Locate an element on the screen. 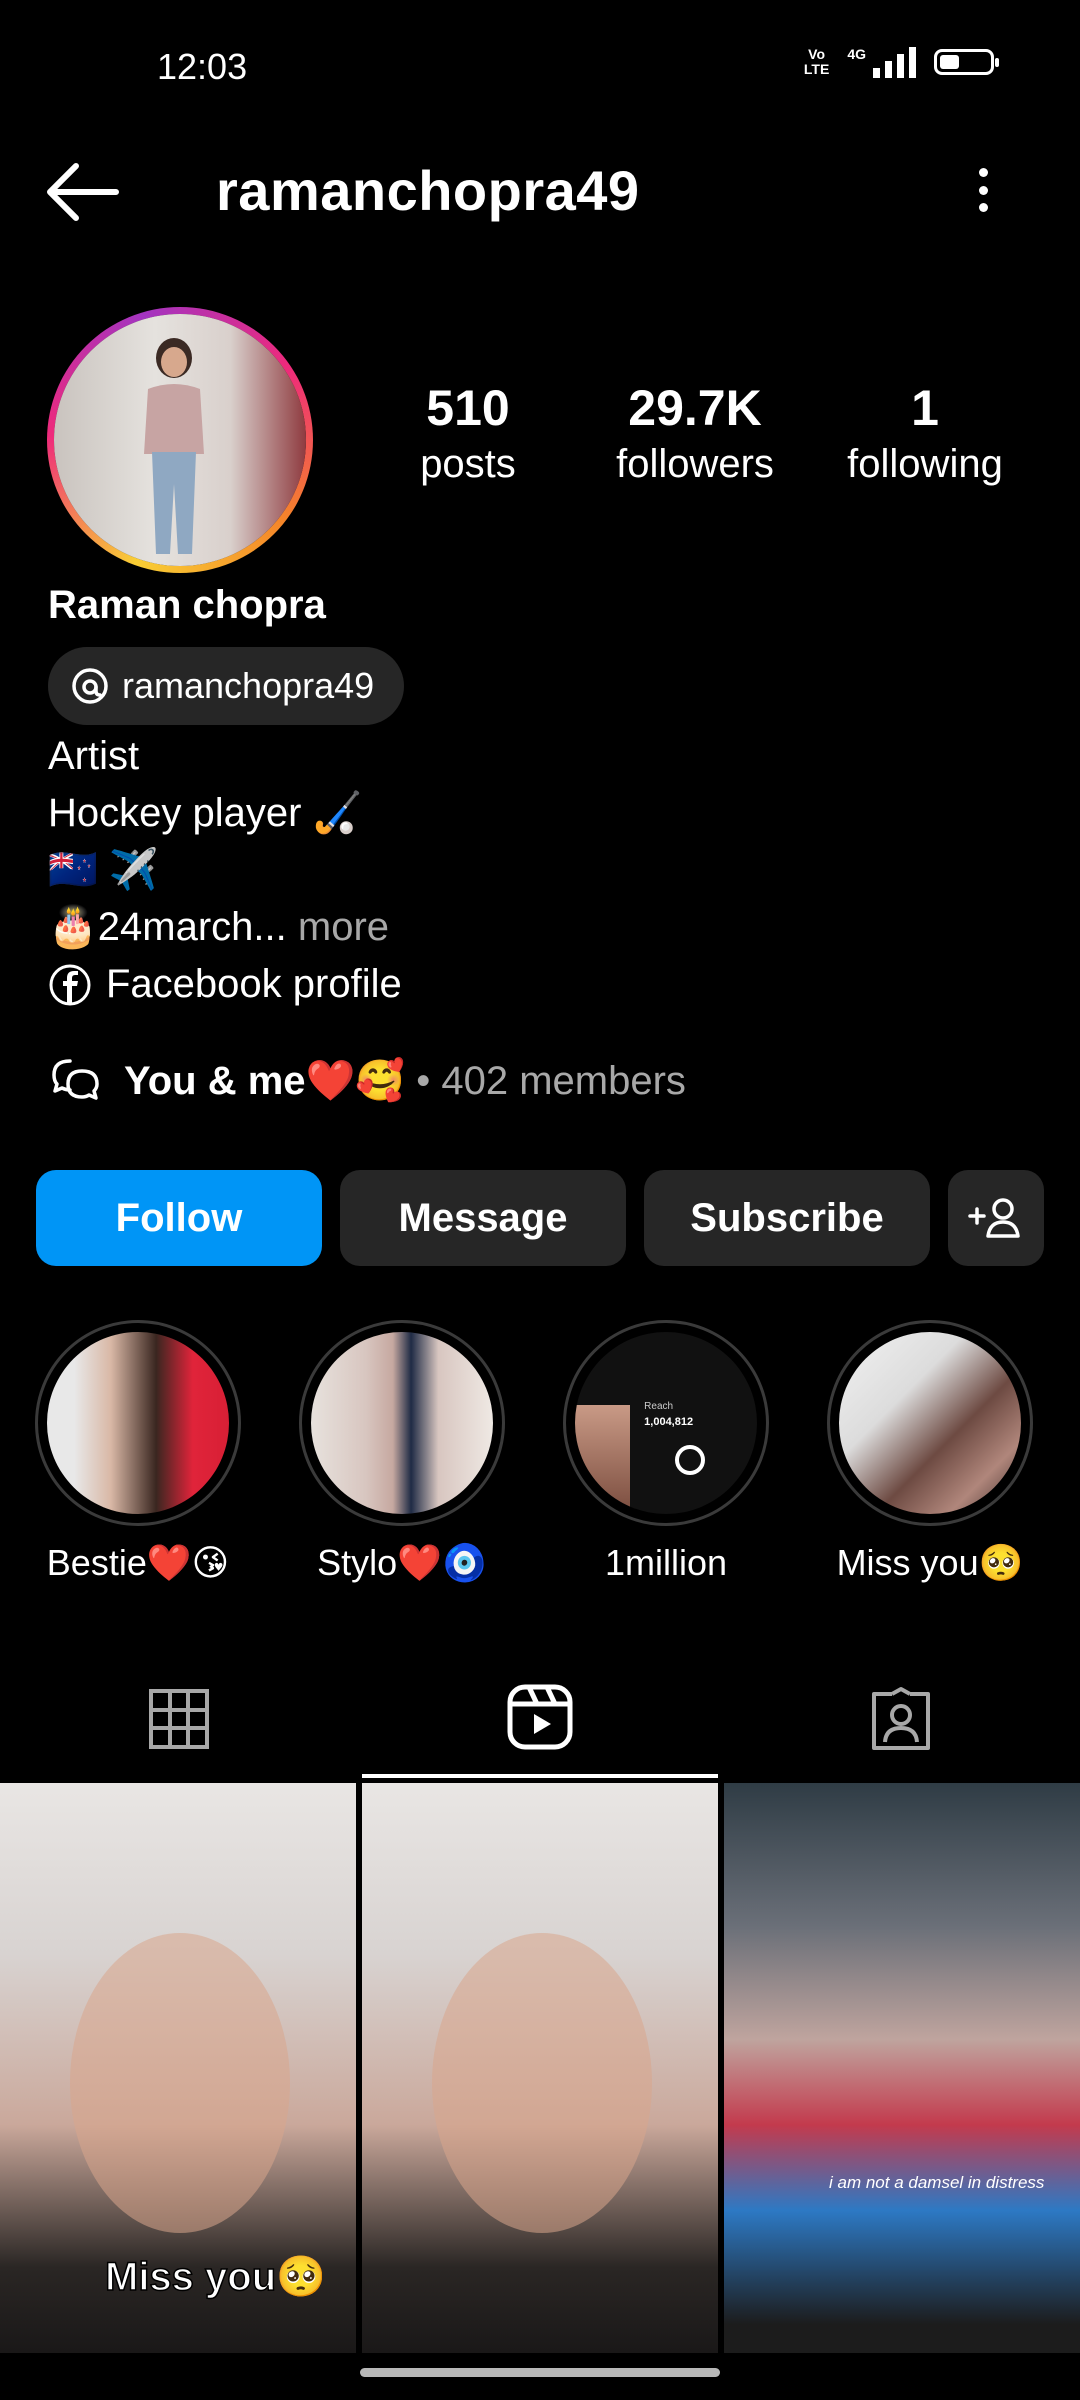 The width and height of the screenshot is (1080, 2400). bio-line: 🎂24march... more is located at coordinates (219, 927).